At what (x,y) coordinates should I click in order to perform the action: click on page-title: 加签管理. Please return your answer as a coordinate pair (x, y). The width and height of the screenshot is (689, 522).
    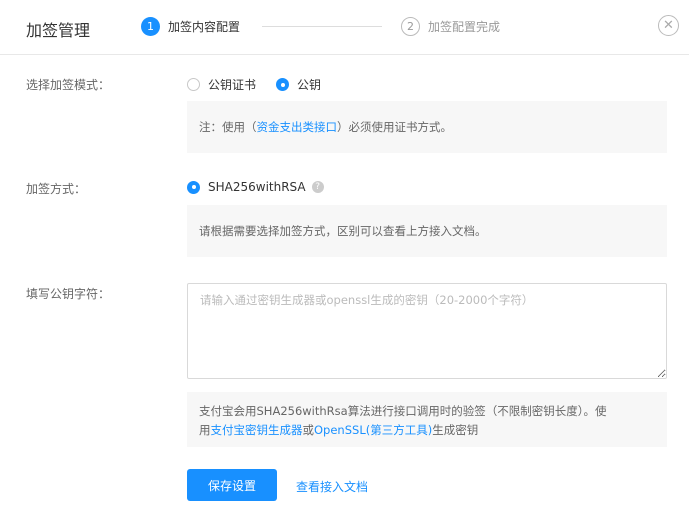
    Looking at the image, I should click on (58, 30).